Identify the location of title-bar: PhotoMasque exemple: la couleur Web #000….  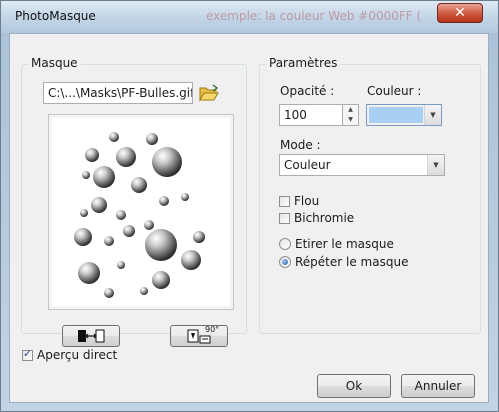
(249, 17).